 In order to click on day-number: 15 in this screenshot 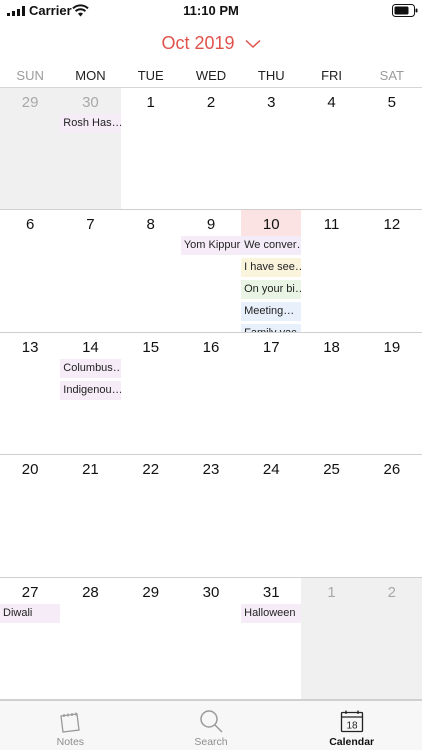, I will do `click(151, 347)`.